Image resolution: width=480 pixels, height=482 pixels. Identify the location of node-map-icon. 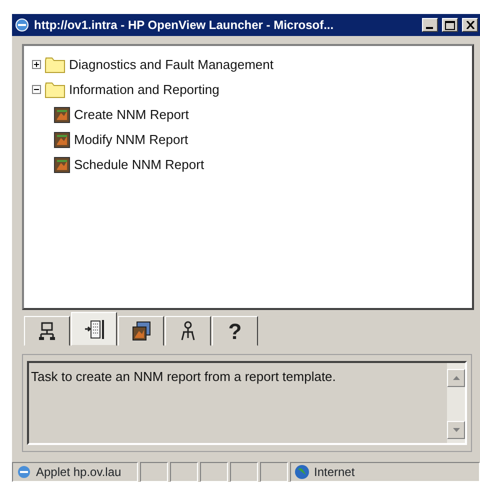
(47, 331).